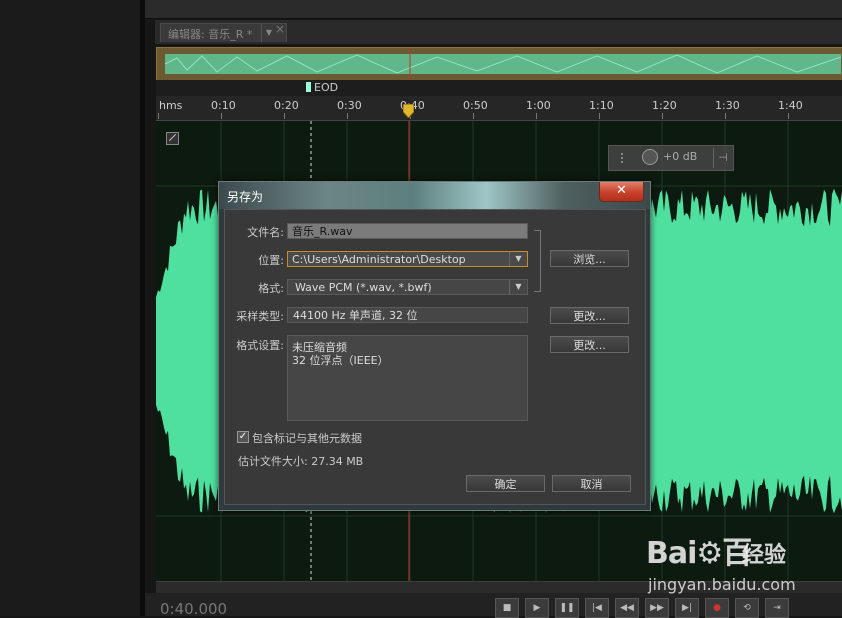 Image resolution: width=842 pixels, height=618 pixels. I want to click on eod-marker-label: EOD, so click(326, 87).